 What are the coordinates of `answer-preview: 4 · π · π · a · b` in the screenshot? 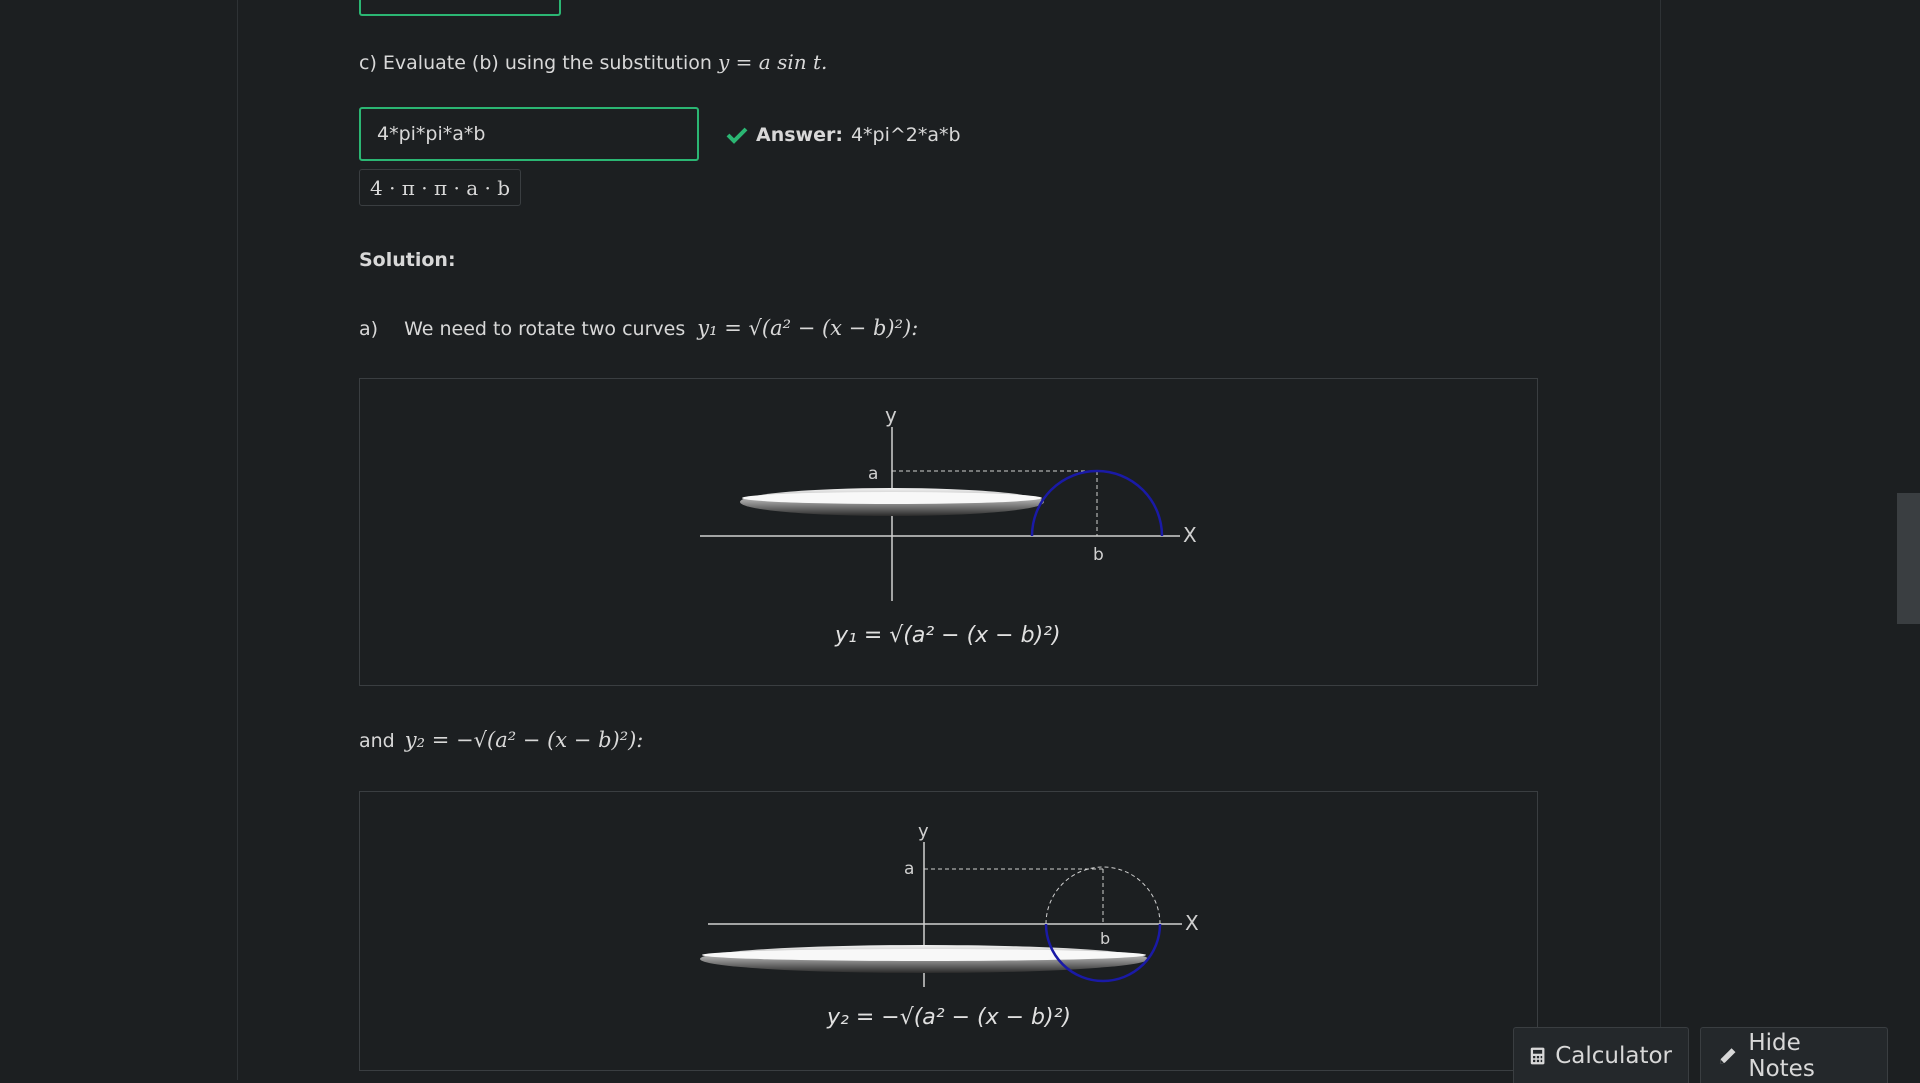 It's located at (440, 187).